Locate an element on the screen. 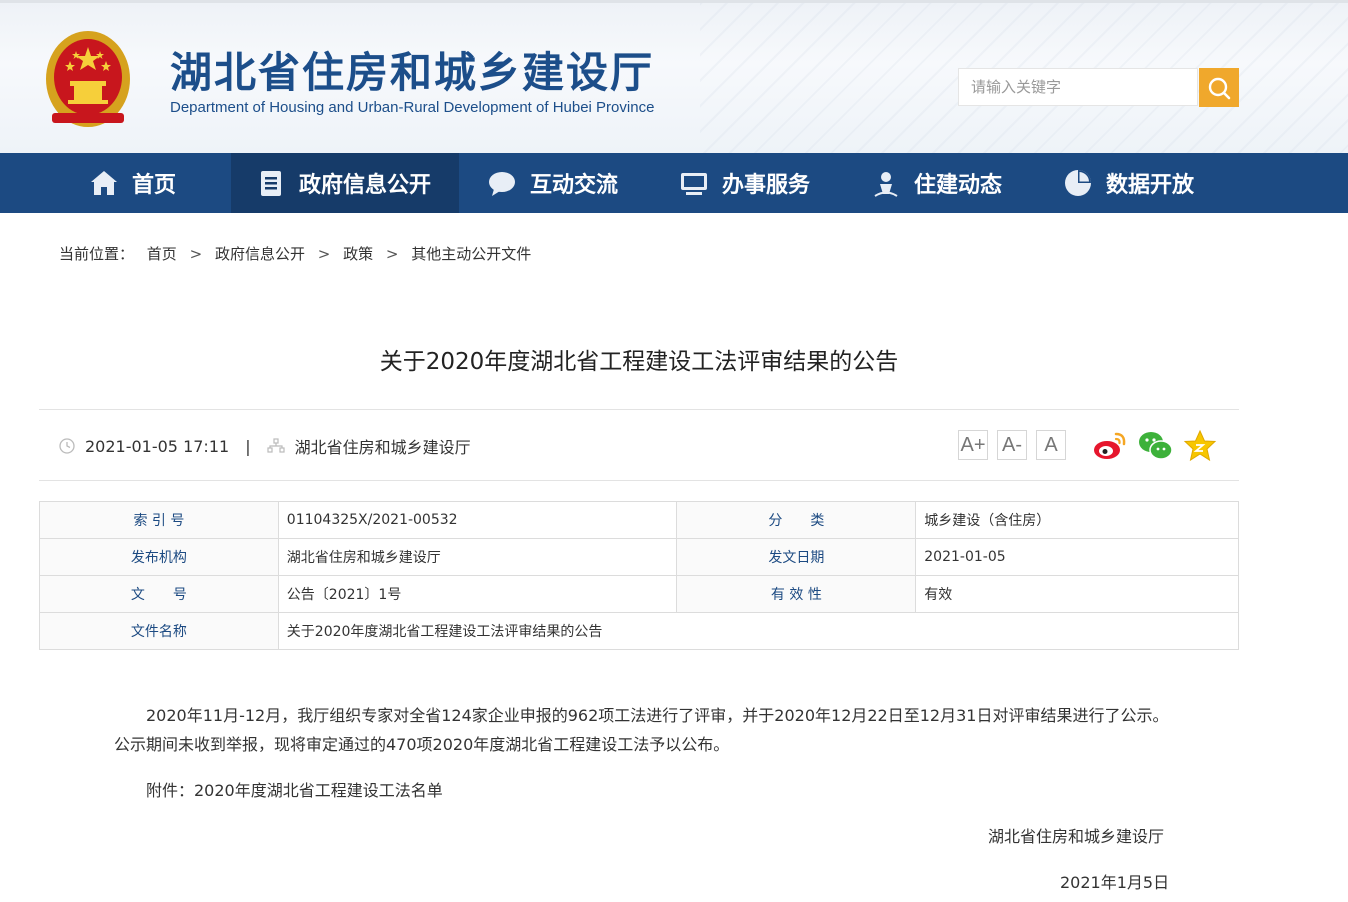 This screenshot has width=1348, height=902. search-icon is located at coordinates (1219, 88).